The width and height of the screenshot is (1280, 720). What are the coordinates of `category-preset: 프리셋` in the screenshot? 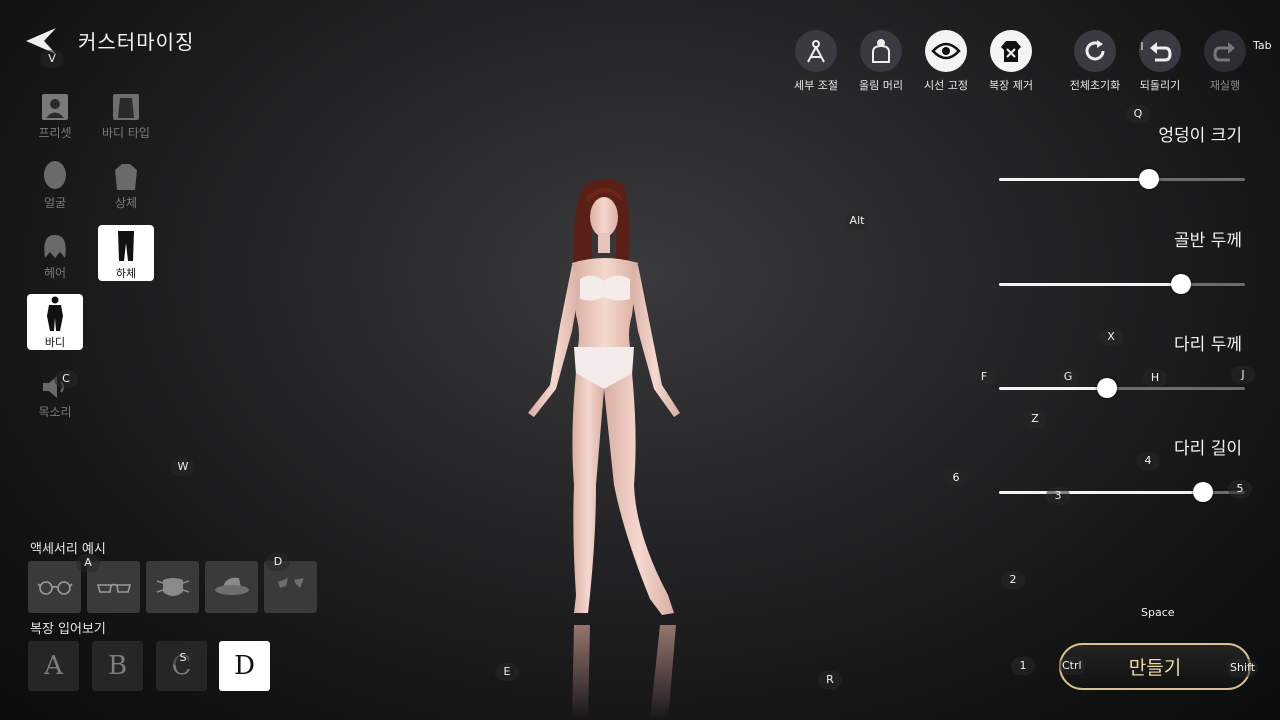 It's located at (55, 113).